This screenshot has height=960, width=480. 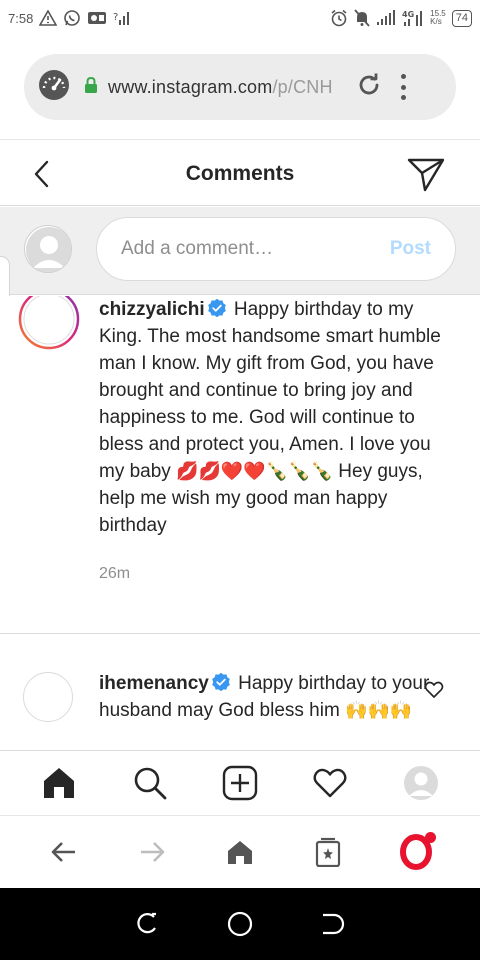 I want to click on comment-box: Post, so click(x=276, y=249).